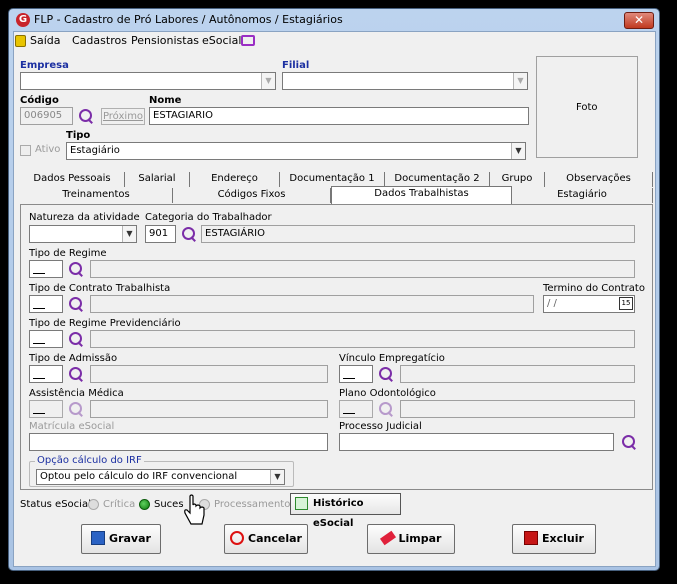  Describe the element at coordinates (582, 195) in the screenshot. I see `tab-estagiario: Estagiário` at that location.